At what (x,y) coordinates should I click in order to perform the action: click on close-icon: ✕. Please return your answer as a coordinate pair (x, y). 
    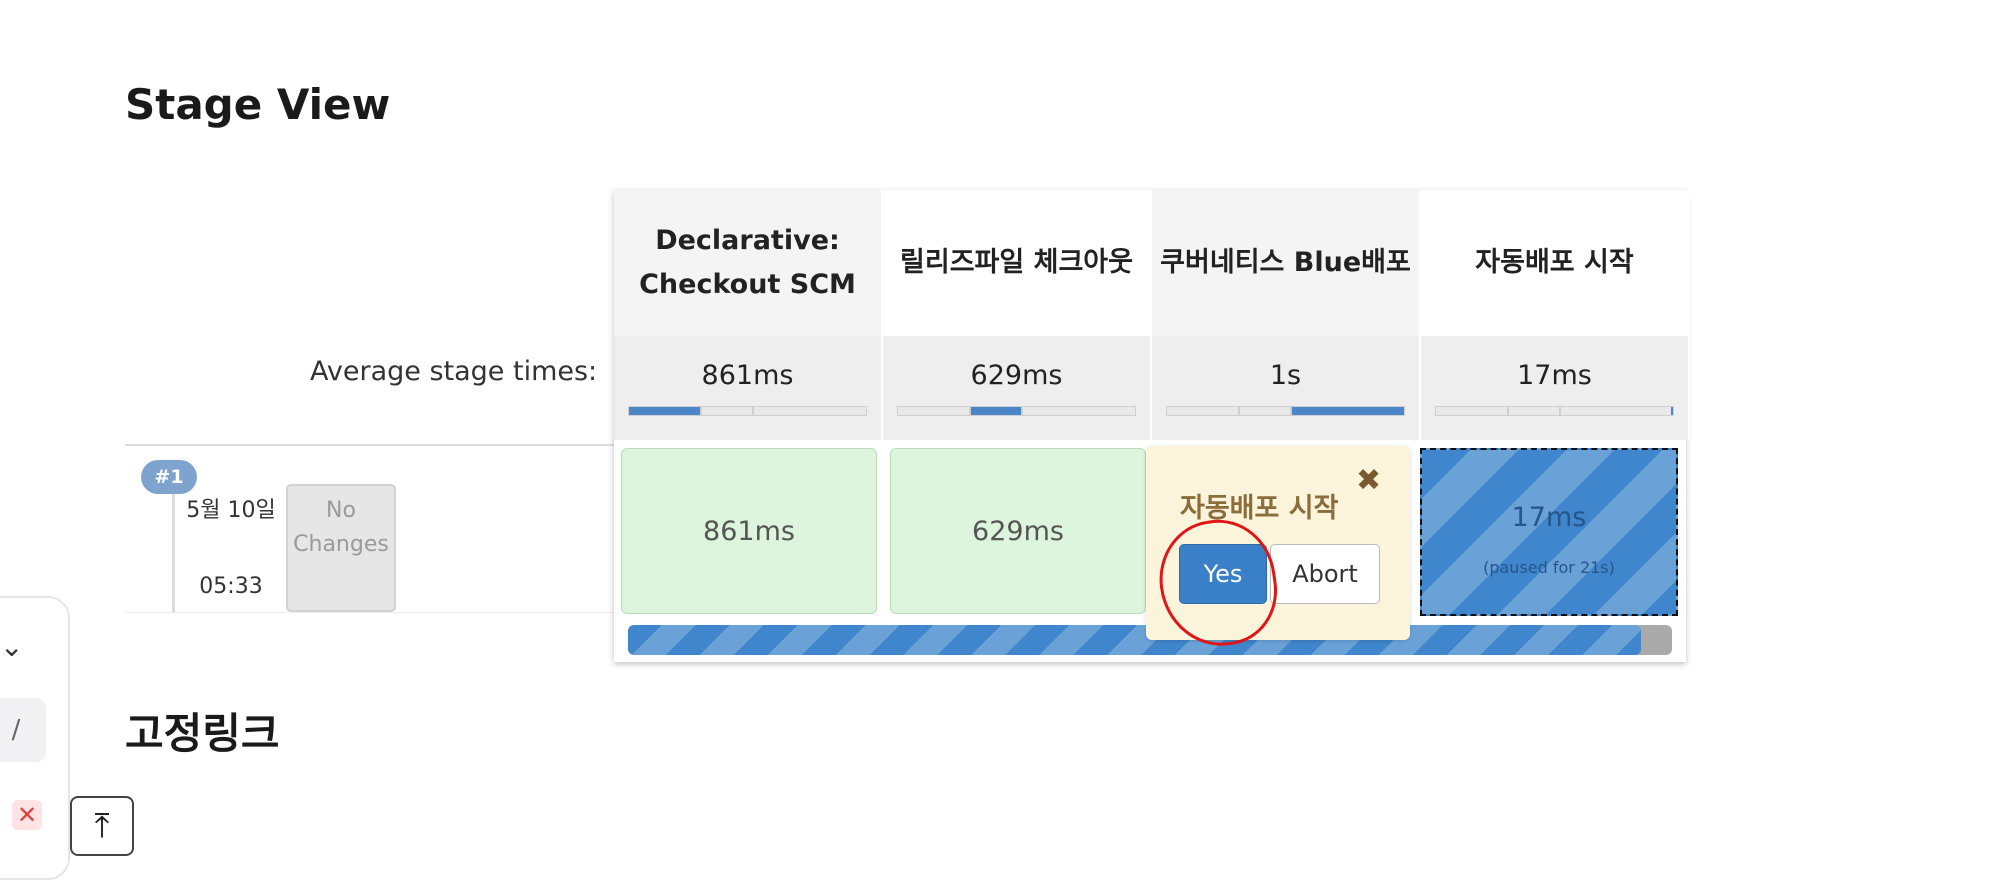
    Looking at the image, I should click on (27, 815).